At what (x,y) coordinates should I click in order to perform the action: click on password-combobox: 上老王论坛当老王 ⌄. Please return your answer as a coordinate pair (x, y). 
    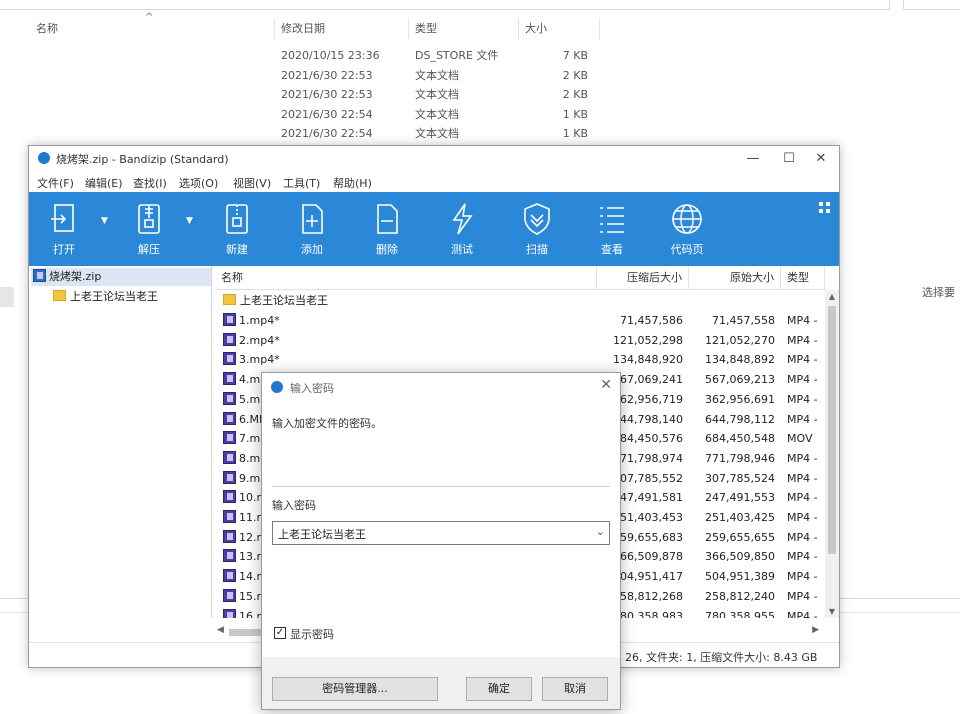
    Looking at the image, I should click on (441, 533).